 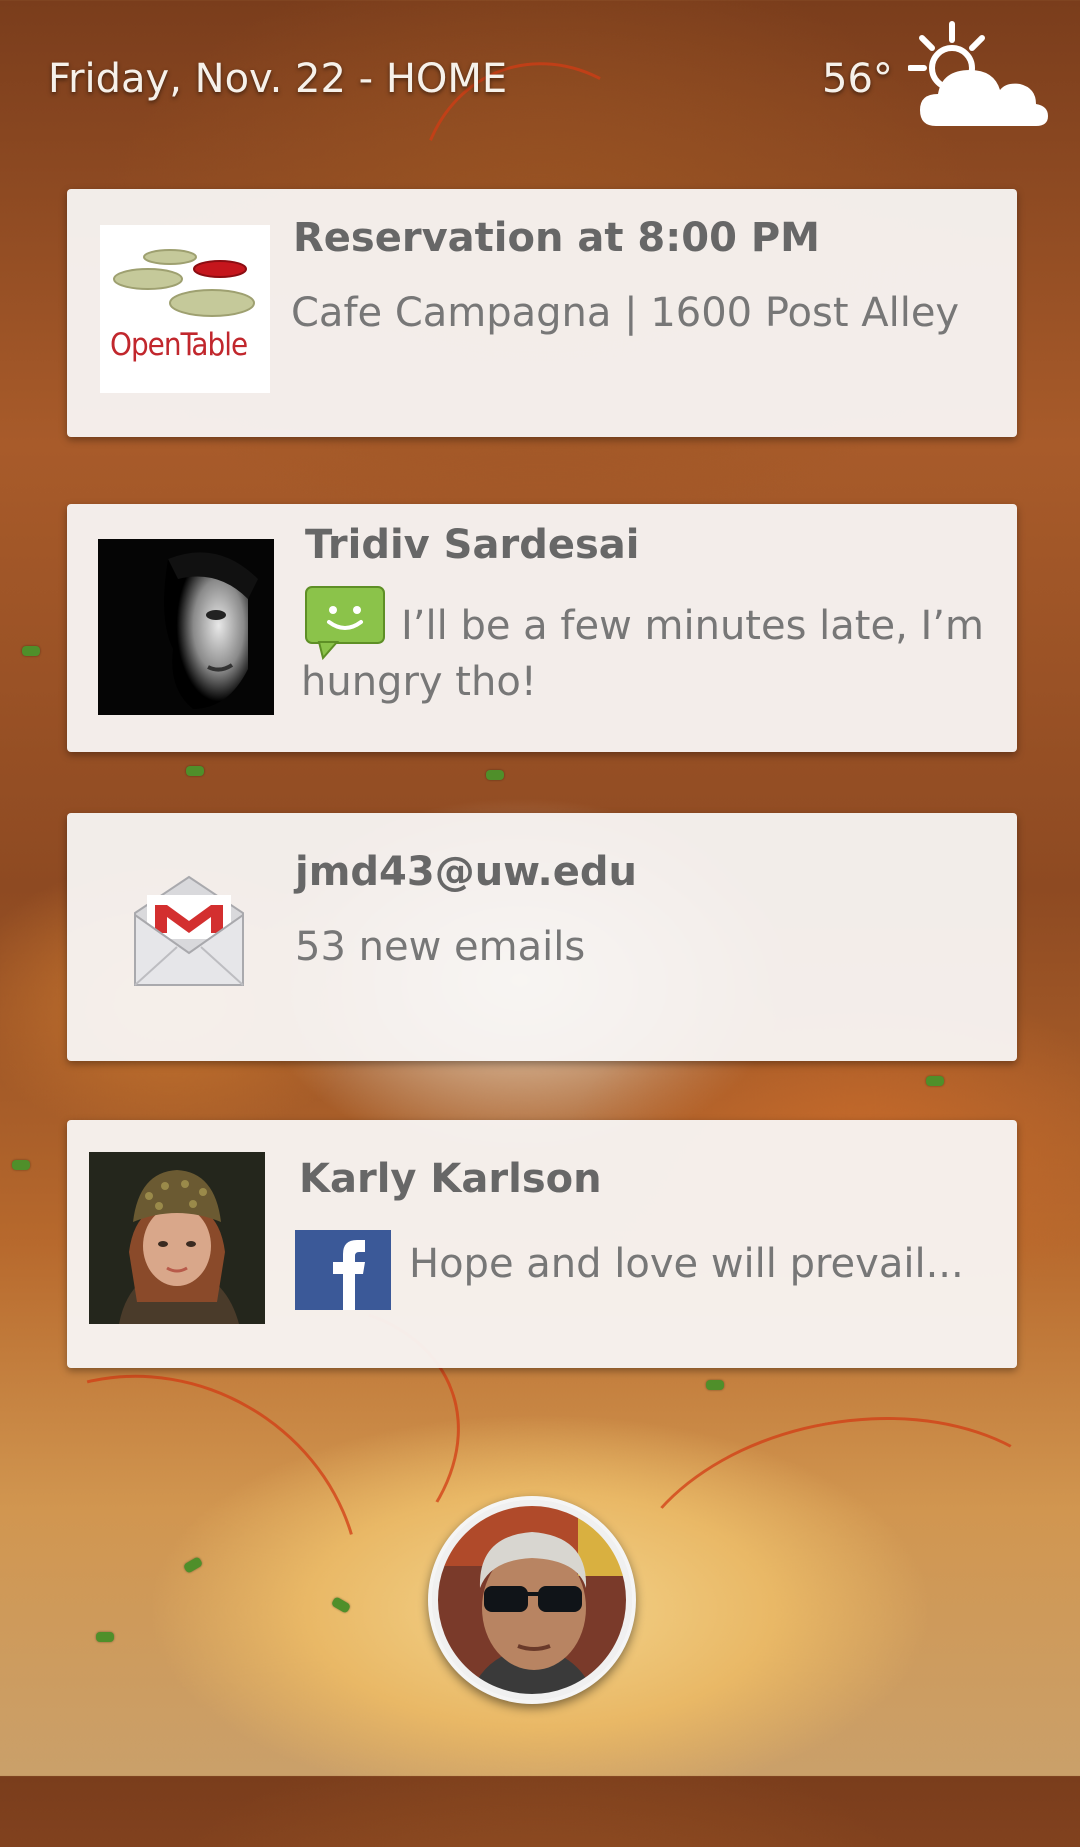 I want to click on avatar-tridiv, so click(x=186, y=627).